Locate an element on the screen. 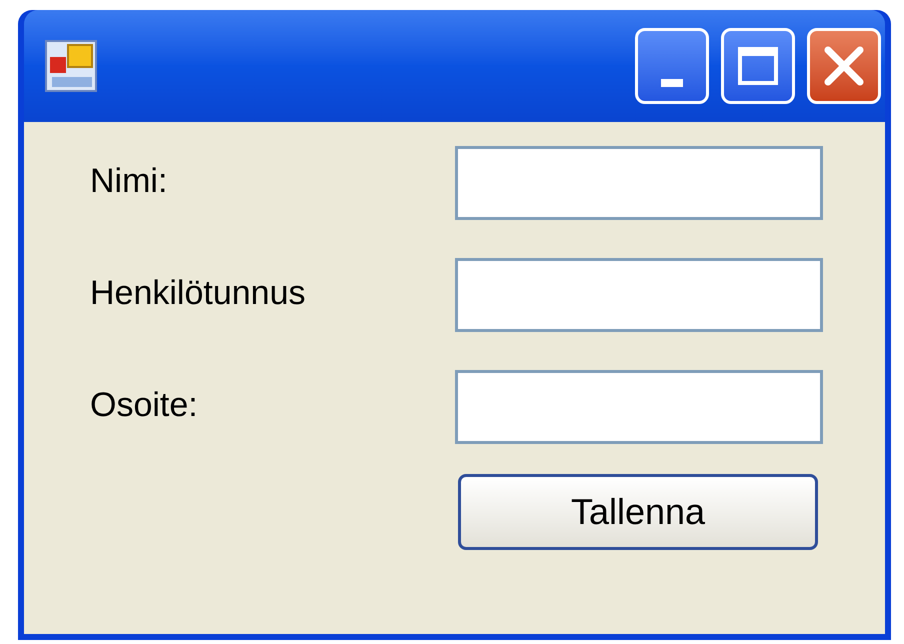 The width and height of the screenshot is (904, 644). save-button: Tallenna is located at coordinates (638, 512).